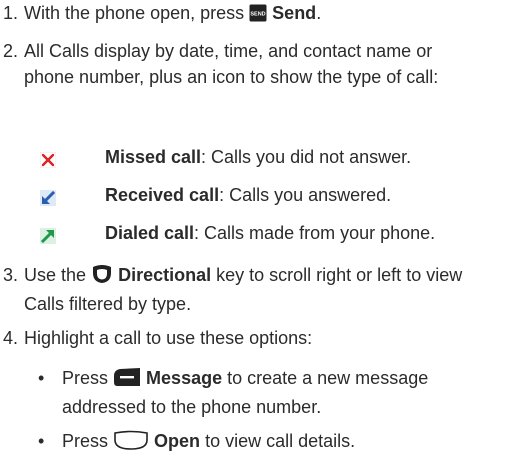 The image size is (507, 457). What do you see at coordinates (11, 51) in the screenshot?
I see `step-number: 2.` at bounding box center [11, 51].